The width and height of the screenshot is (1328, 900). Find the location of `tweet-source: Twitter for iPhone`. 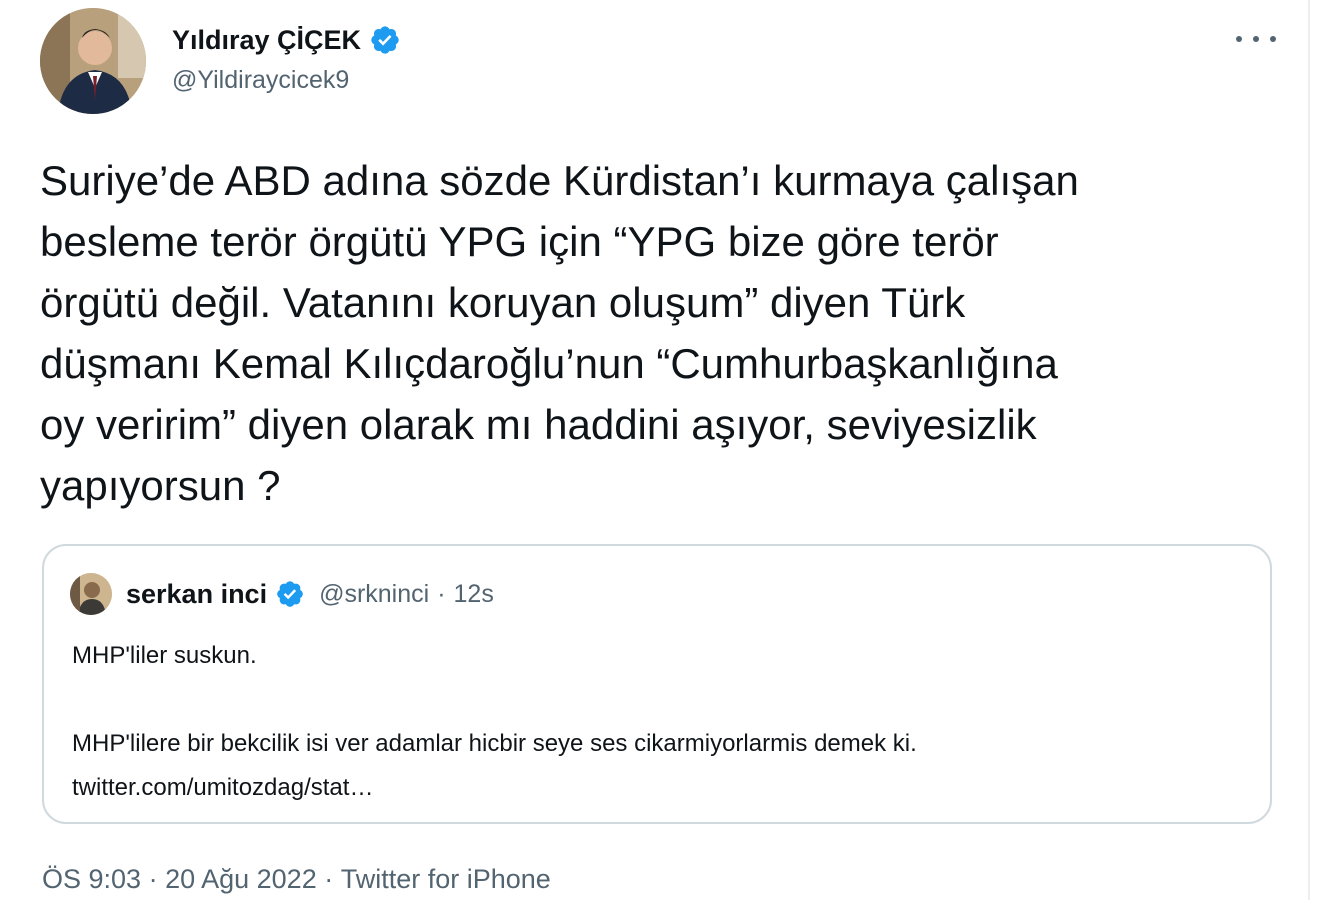

tweet-source: Twitter for iPhone is located at coordinates (446, 879).